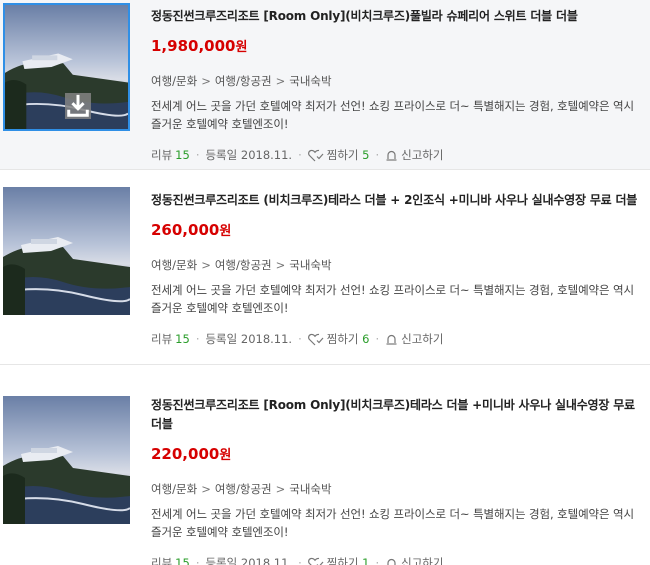 The width and height of the screenshot is (650, 565). Describe the element at coordinates (185, 454) in the screenshot. I see `price-value: 220,000` at that location.